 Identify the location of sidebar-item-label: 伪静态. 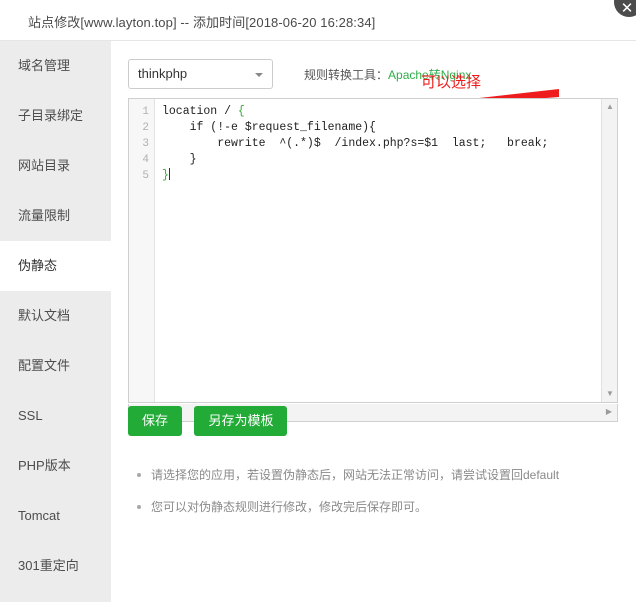
(38, 265).